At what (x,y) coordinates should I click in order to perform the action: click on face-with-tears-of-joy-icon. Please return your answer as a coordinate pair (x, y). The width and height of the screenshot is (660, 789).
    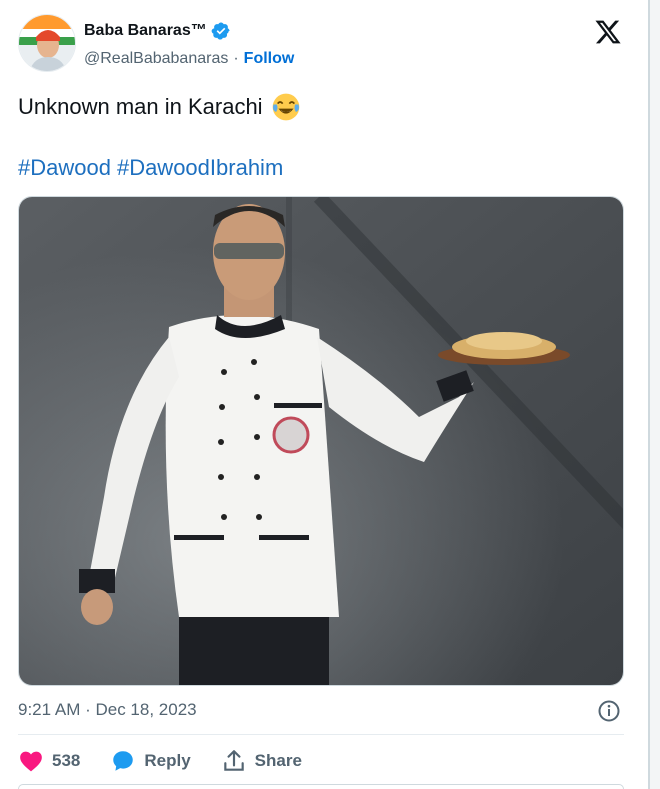
    Looking at the image, I should click on (285, 107).